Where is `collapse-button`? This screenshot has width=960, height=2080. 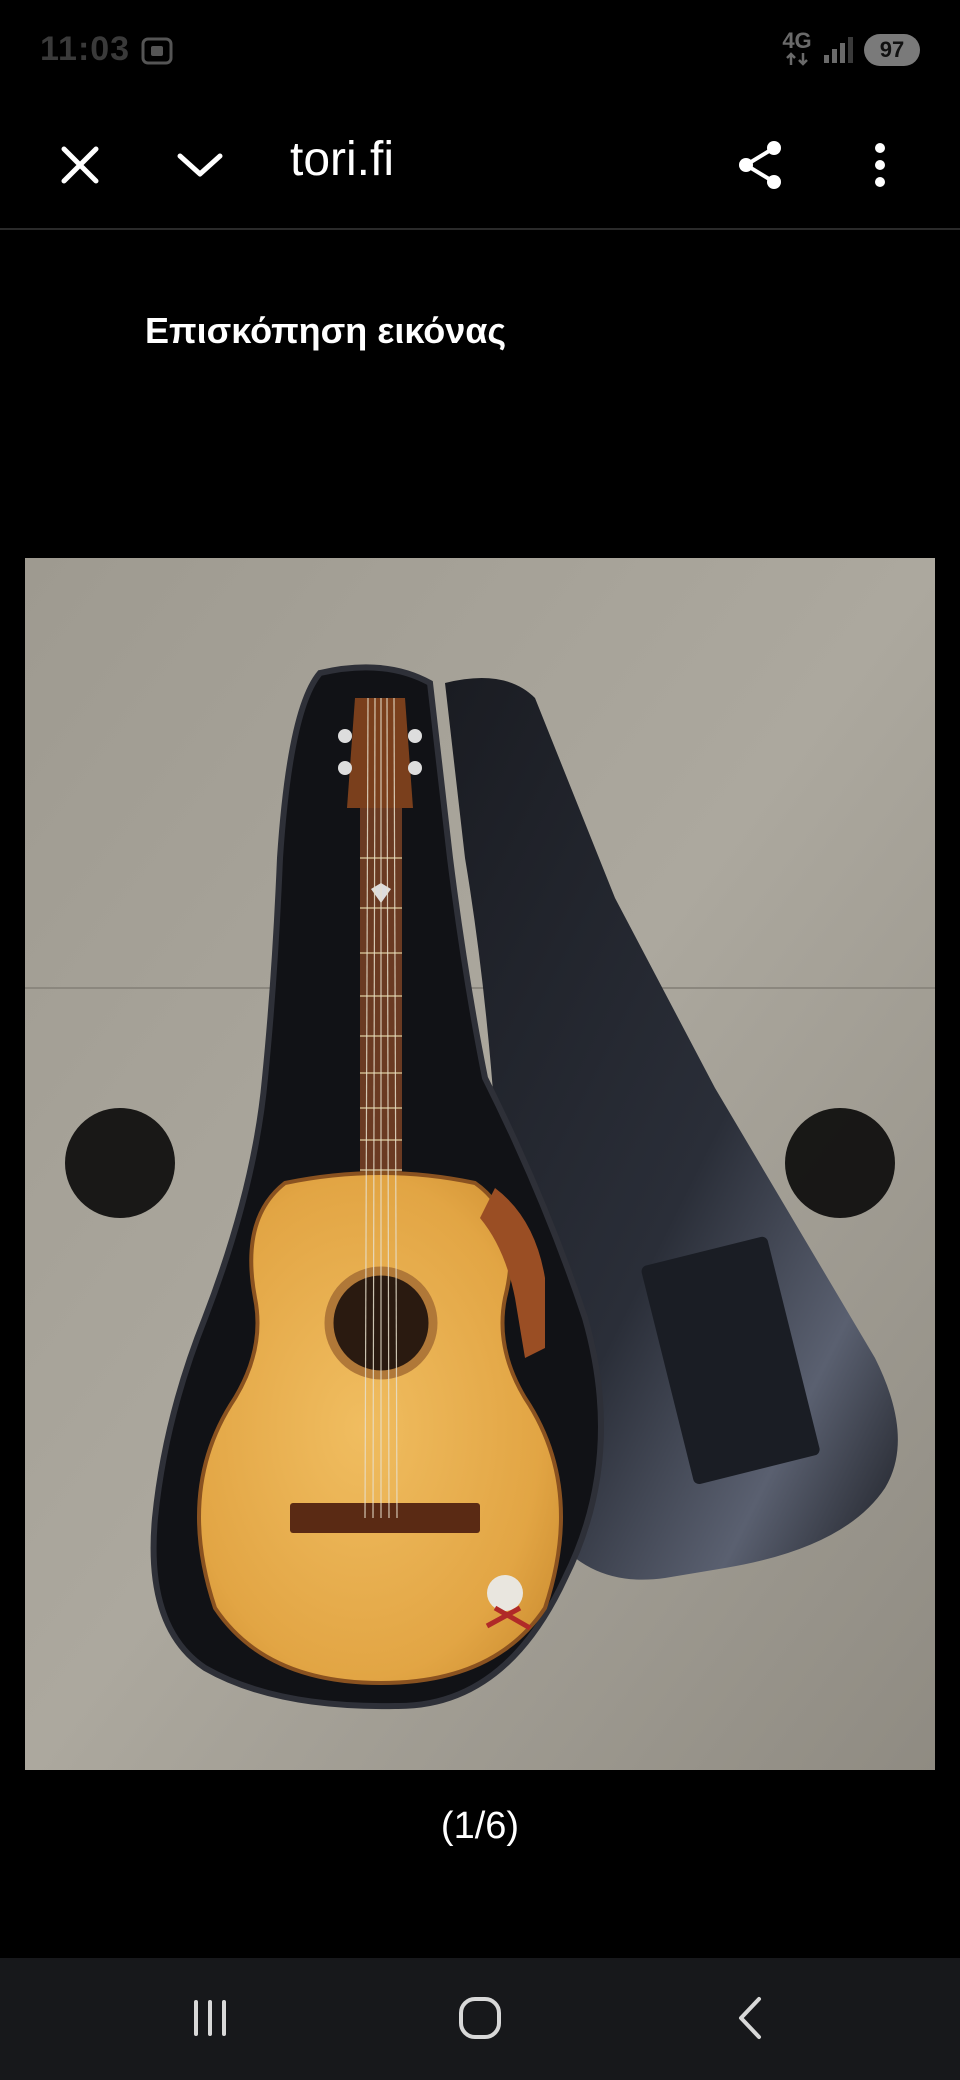 collapse-button is located at coordinates (200, 165).